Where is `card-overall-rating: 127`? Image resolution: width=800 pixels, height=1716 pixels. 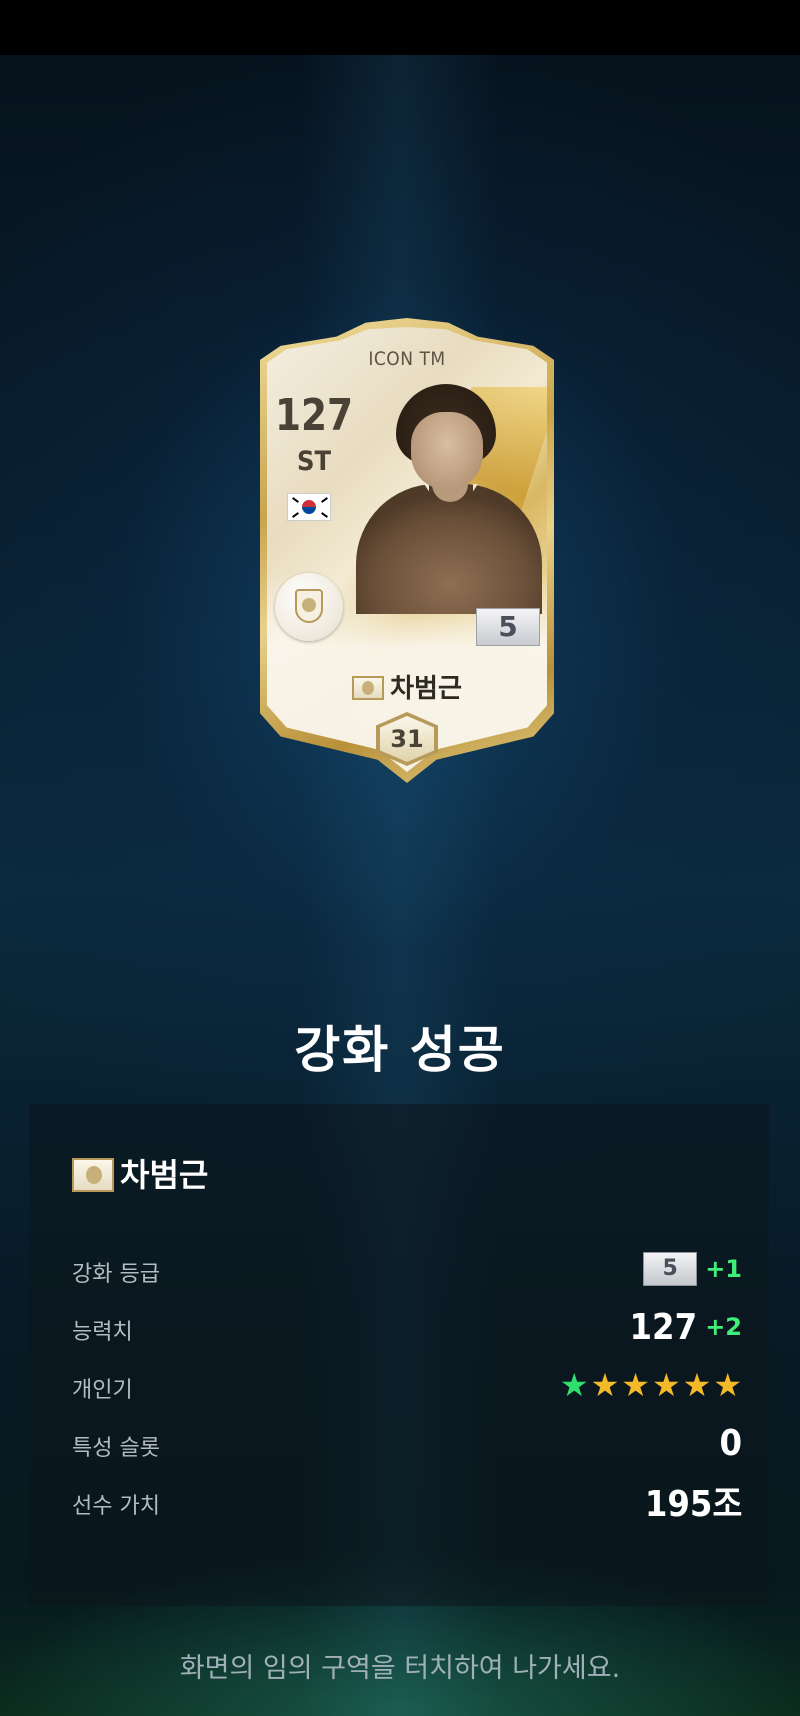 card-overall-rating: 127 is located at coordinates (314, 415).